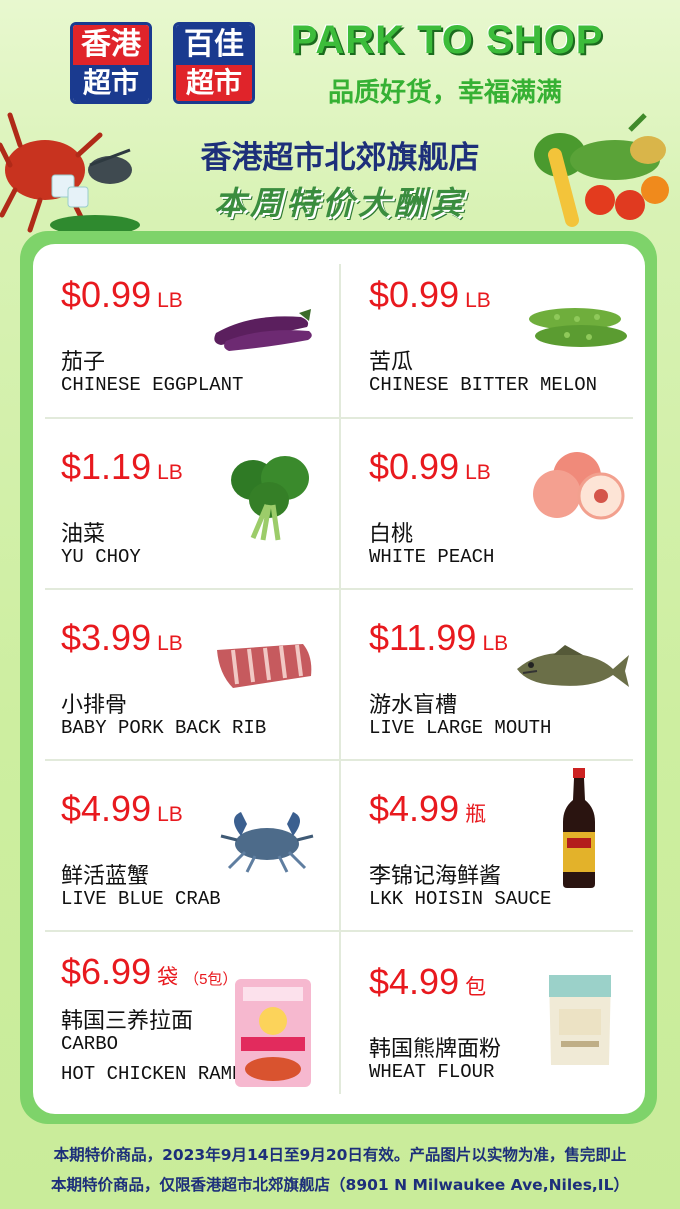 The image size is (680, 1209). I want to click on product-card-bitter-melon: $0.99 LB 苦瓜 CHINESE BITTER MELON, so click(491, 332).